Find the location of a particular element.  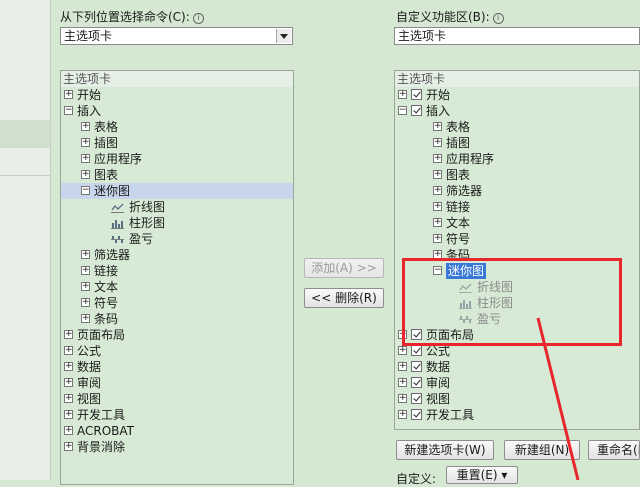

right_tree-item: + 应用程序 is located at coordinates (517, 159).